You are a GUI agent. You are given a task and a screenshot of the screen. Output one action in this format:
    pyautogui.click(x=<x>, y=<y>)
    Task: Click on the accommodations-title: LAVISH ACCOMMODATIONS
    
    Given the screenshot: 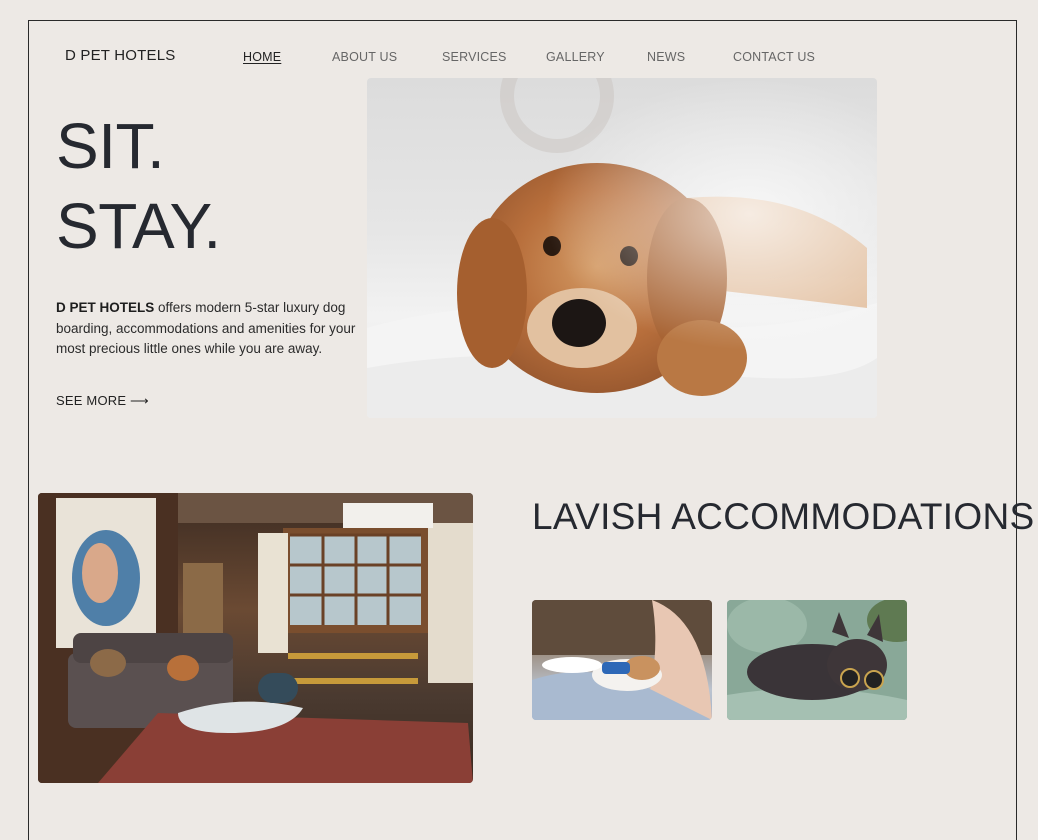 What is the action you would take?
    pyautogui.click(x=783, y=516)
    